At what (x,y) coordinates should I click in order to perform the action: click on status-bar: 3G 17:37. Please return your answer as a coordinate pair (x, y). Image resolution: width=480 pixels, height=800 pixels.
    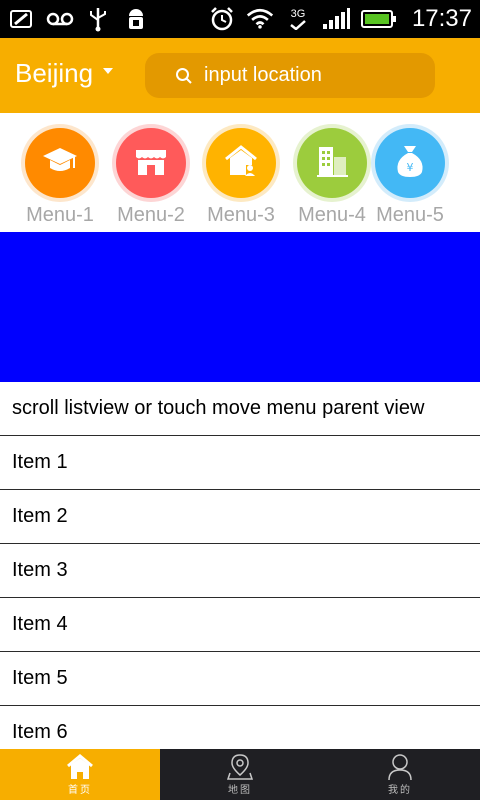
    Looking at the image, I should click on (240, 19).